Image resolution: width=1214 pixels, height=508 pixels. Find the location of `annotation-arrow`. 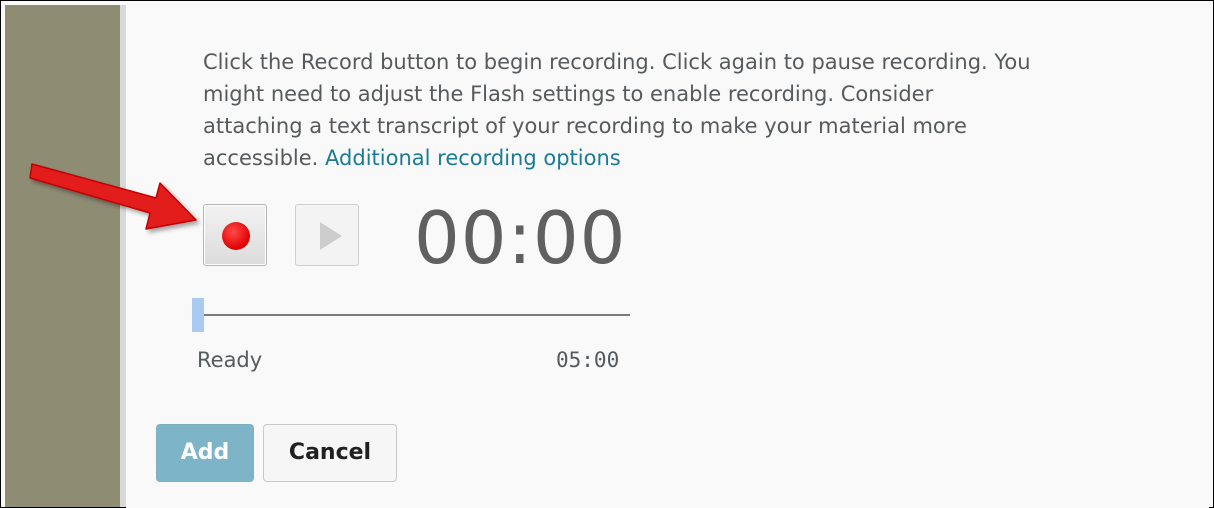

annotation-arrow is located at coordinates (113, 196).